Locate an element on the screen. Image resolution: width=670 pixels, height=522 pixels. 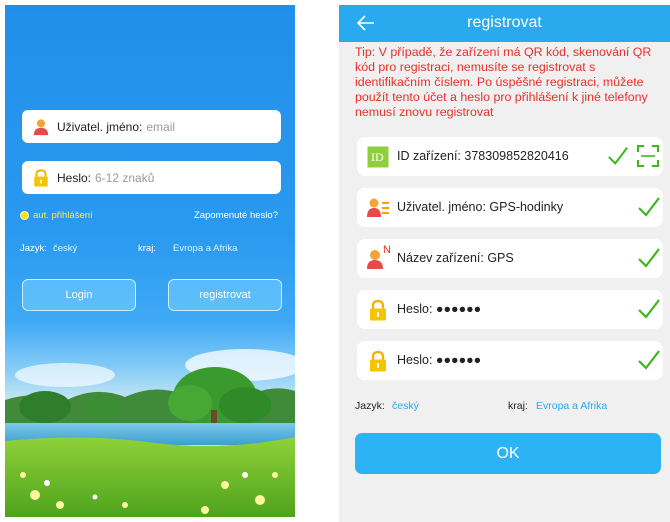
user-list-icon is located at coordinates (378, 207).